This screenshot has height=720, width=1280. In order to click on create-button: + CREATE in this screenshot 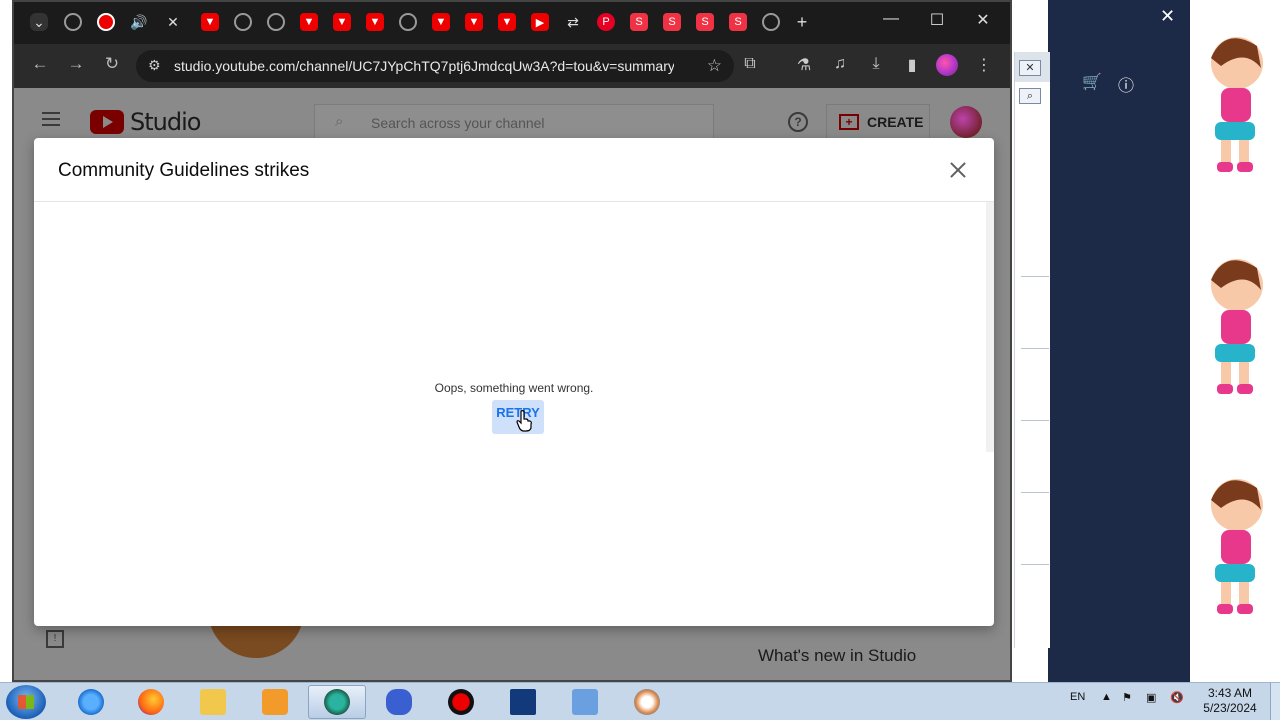, I will do `click(878, 122)`.